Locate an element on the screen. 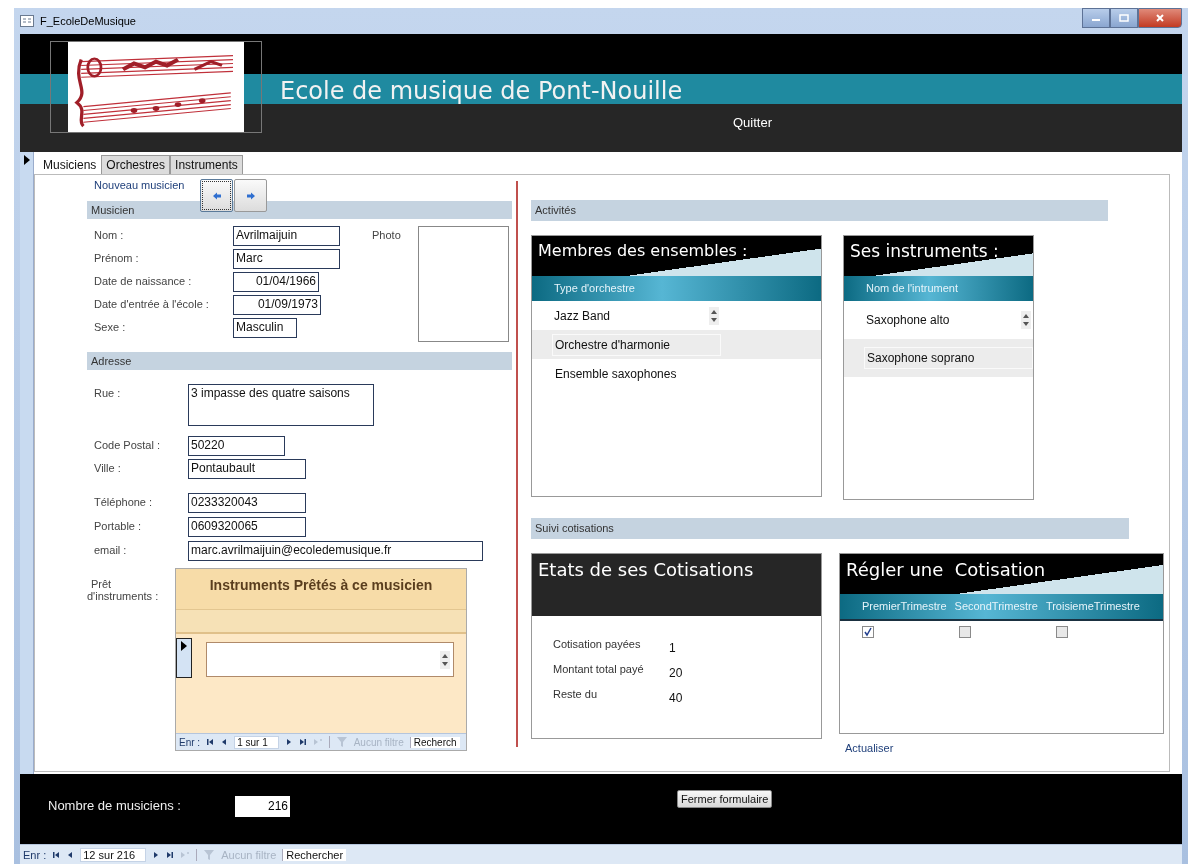  new-musician-link: Nouveau musicien is located at coordinates (136, 185).